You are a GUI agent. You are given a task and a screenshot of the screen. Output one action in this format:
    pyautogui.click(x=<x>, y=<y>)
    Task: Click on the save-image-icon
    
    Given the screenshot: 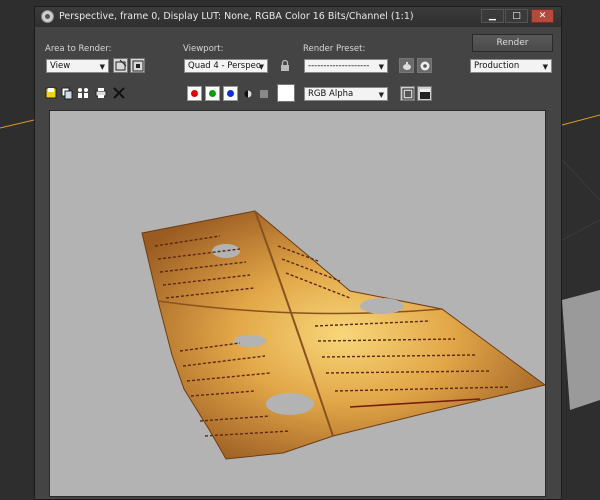 What is the action you would take?
    pyautogui.click(x=51, y=93)
    